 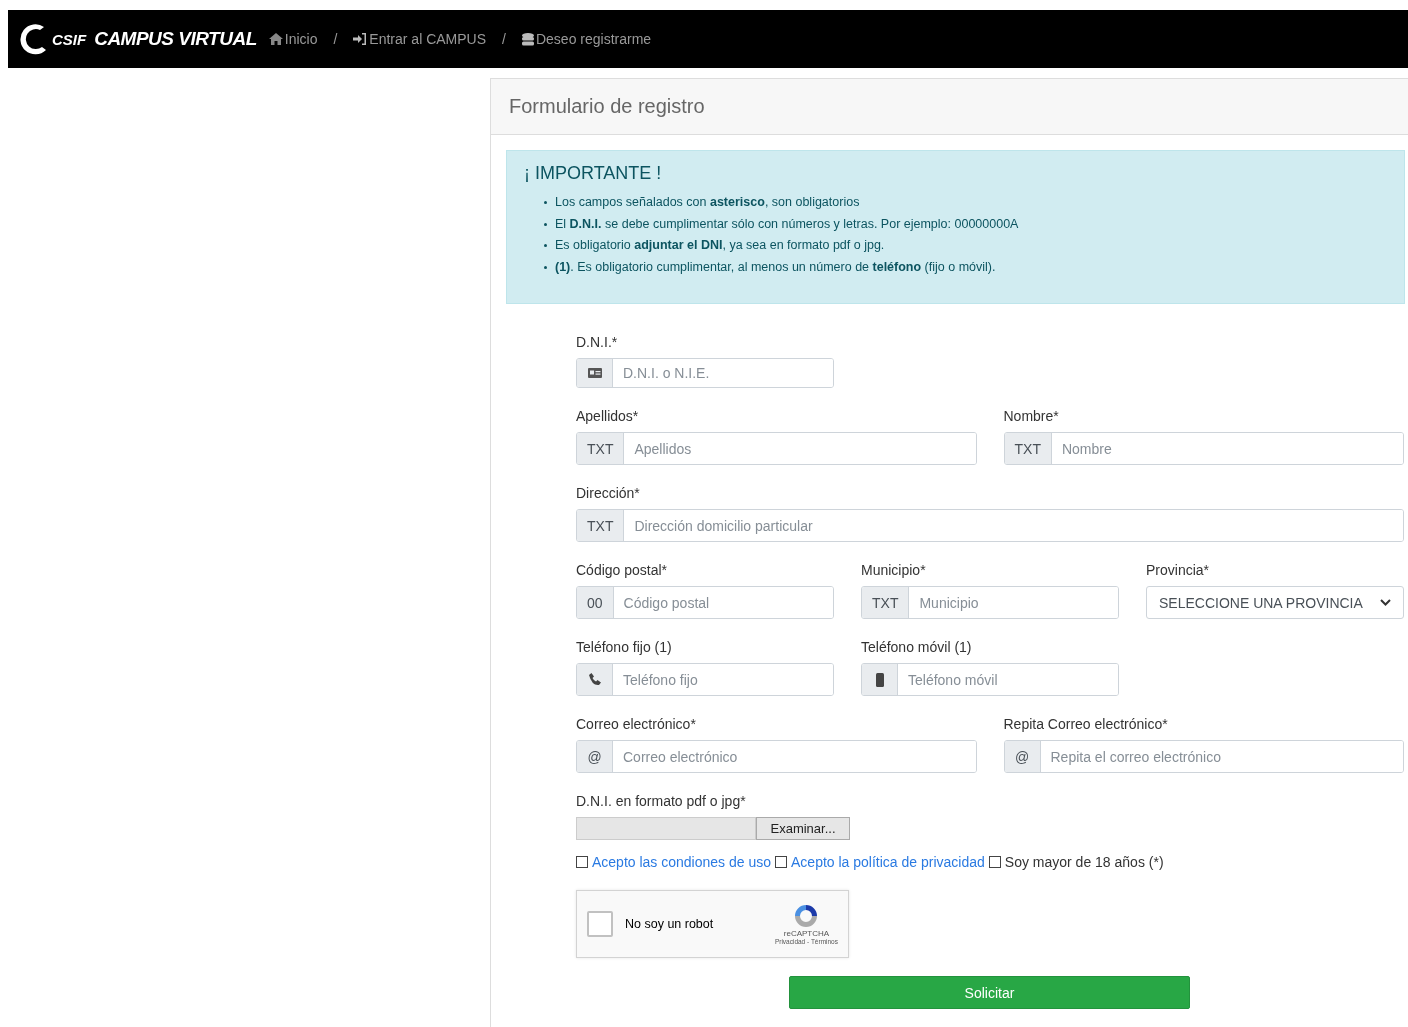 I want to click on checkbox-label: Soy mayor de 18 años (*), so click(x=1084, y=862).